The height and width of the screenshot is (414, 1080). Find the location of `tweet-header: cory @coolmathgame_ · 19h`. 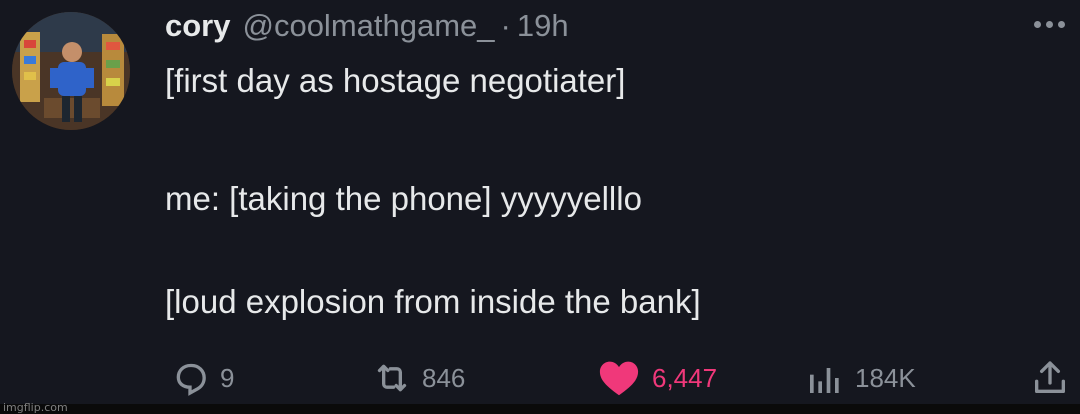

tweet-header: cory @coolmathgame_ · 19h is located at coordinates (367, 28).